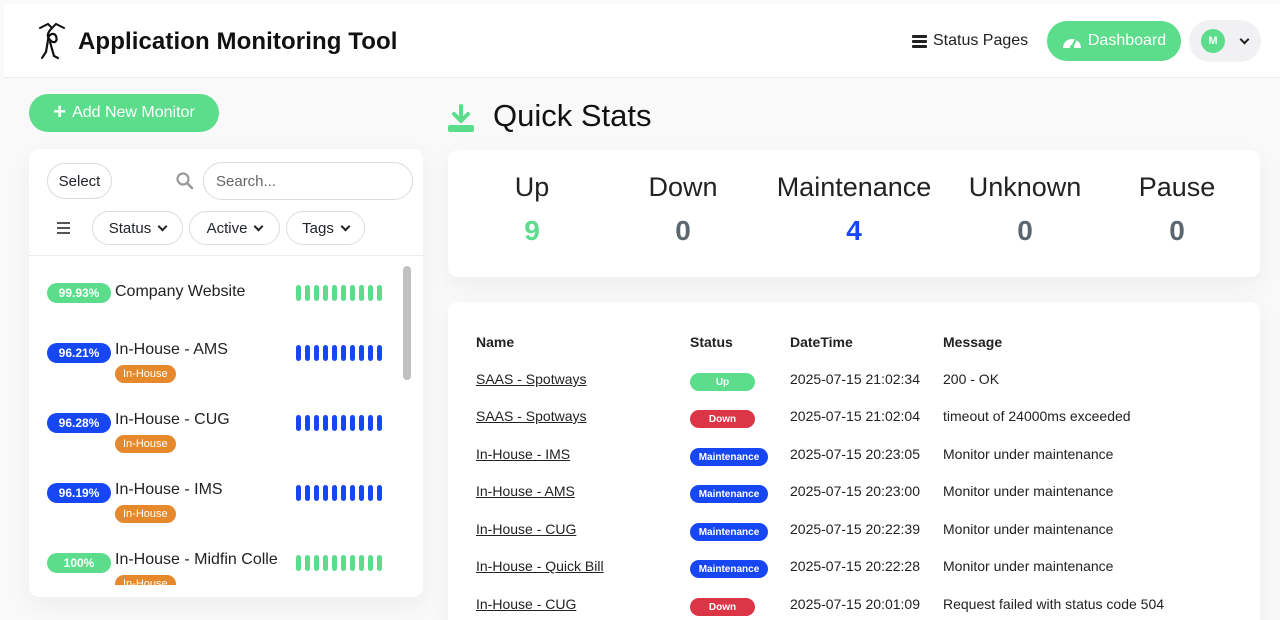  Describe the element at coordinates (52, 41) in the screenshot. I see `app-logo-icon` at that location.